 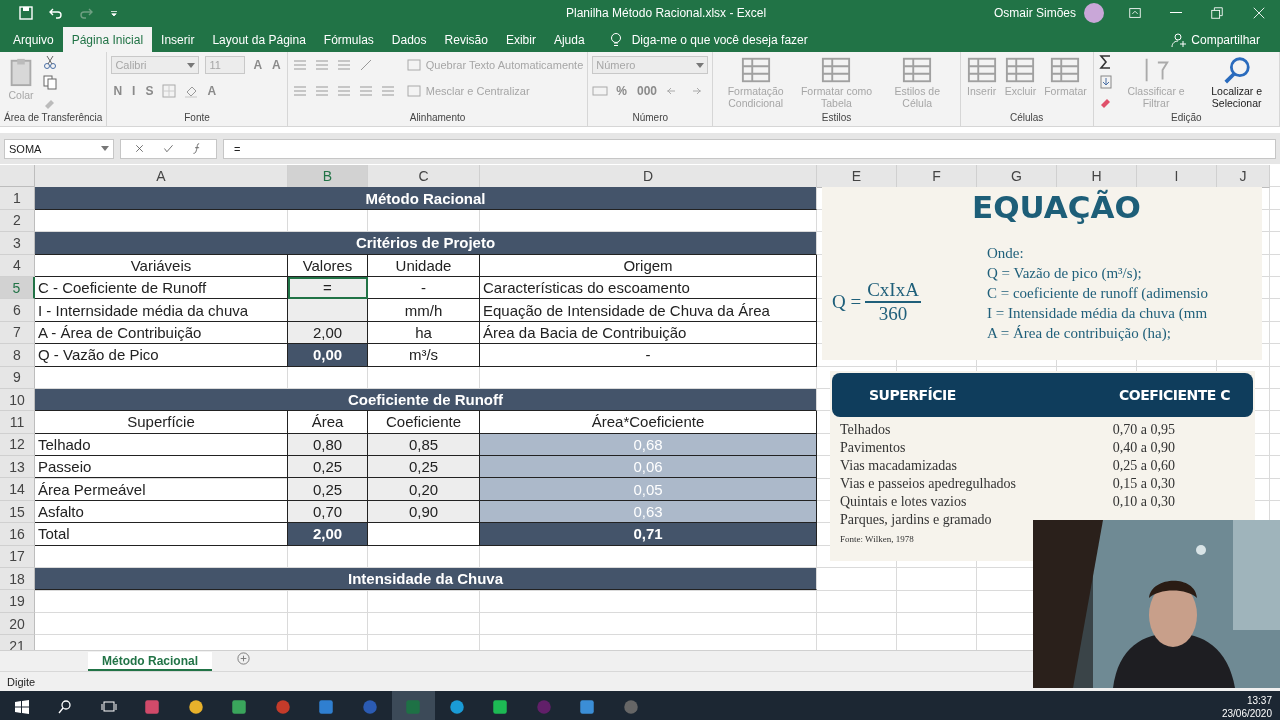 What do you see at coordinates (161, 489) in the screenshot?
I see `table-cell: Área Permeável` at bounding box center [161, 489].